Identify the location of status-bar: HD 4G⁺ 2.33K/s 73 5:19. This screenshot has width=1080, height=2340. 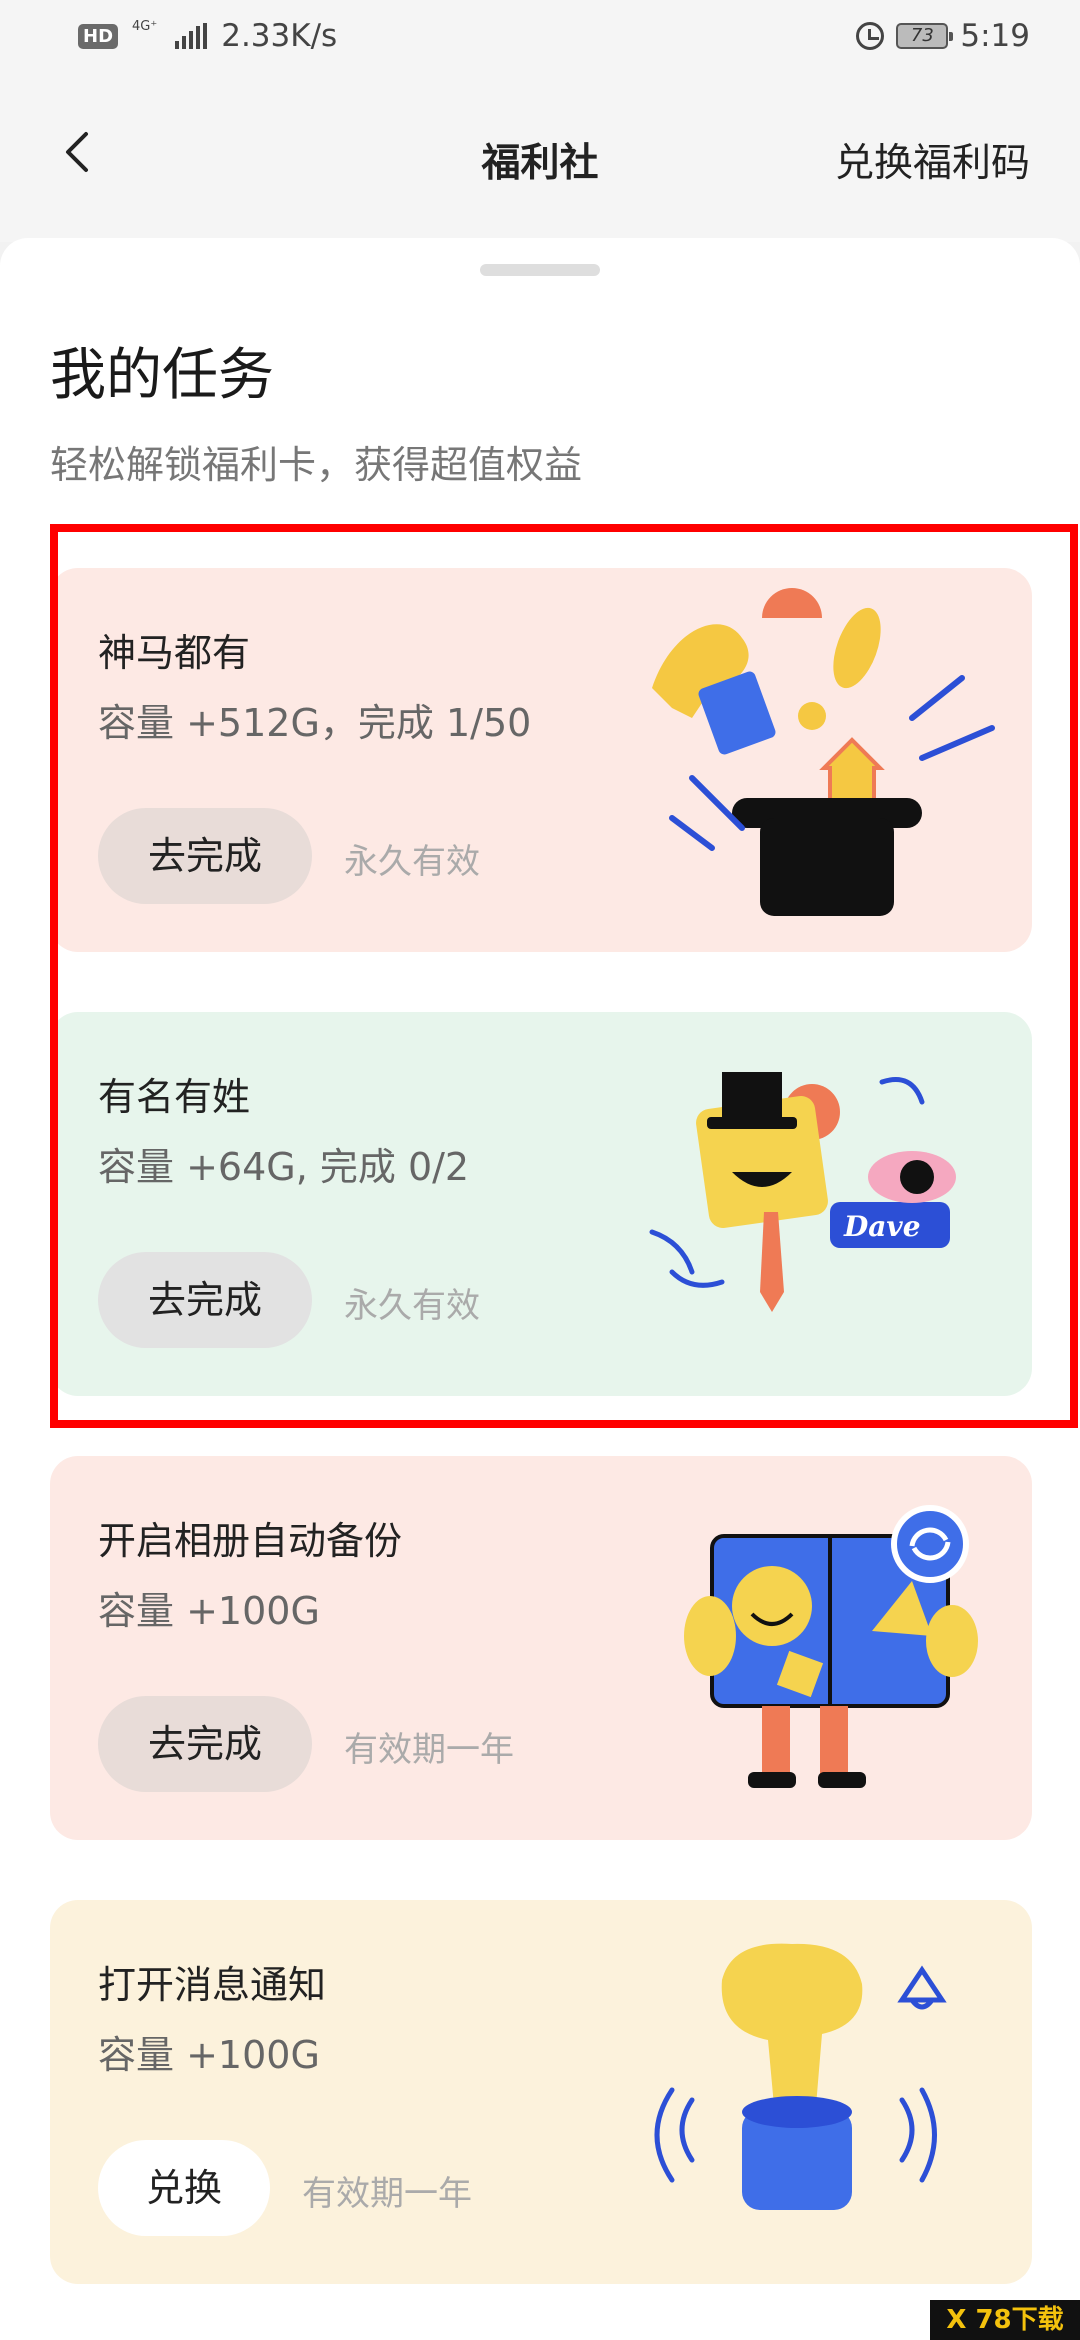
(540, 36).